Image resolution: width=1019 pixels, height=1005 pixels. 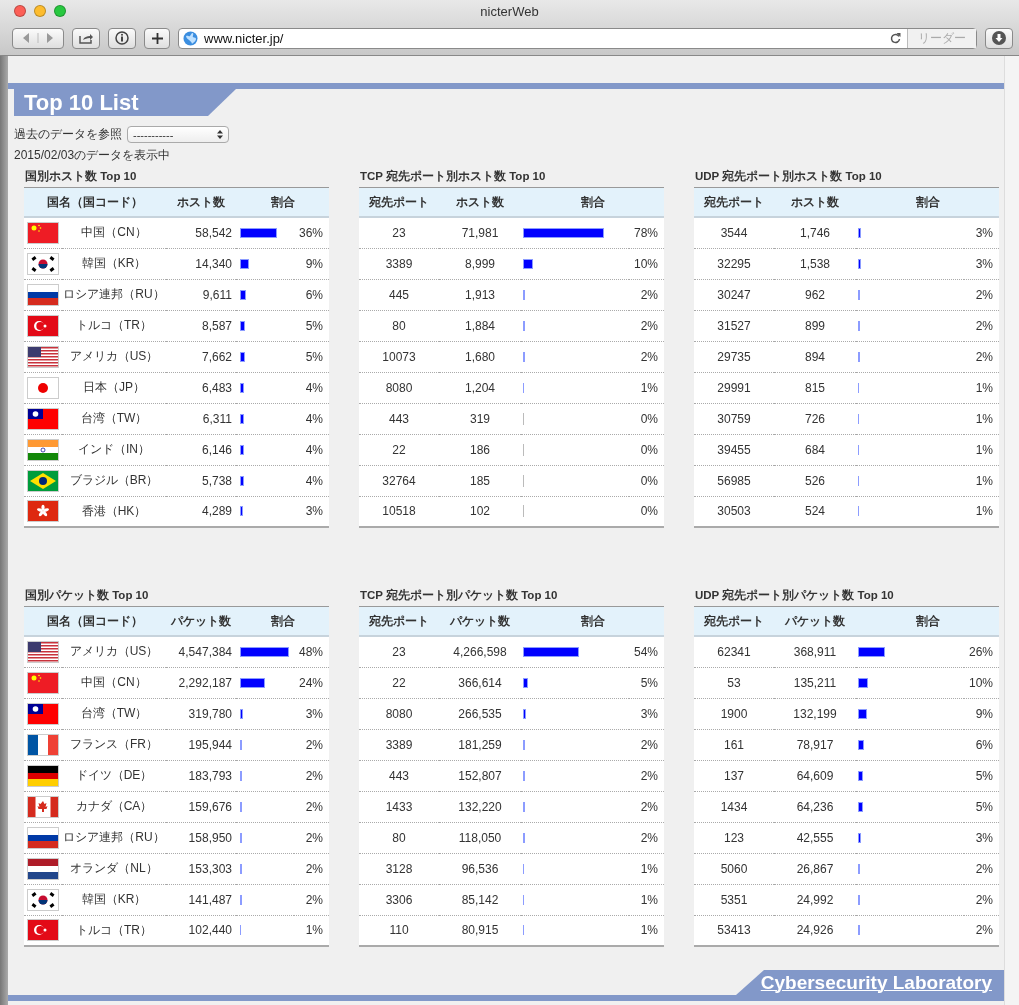 What do you see at coordinates (216, 449) in the screenshot?
I see `table-cell: 6,146` at bounding box center [216, 449].